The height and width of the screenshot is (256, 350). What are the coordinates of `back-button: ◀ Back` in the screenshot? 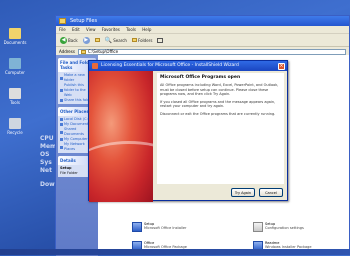 It's located at (69, 40).